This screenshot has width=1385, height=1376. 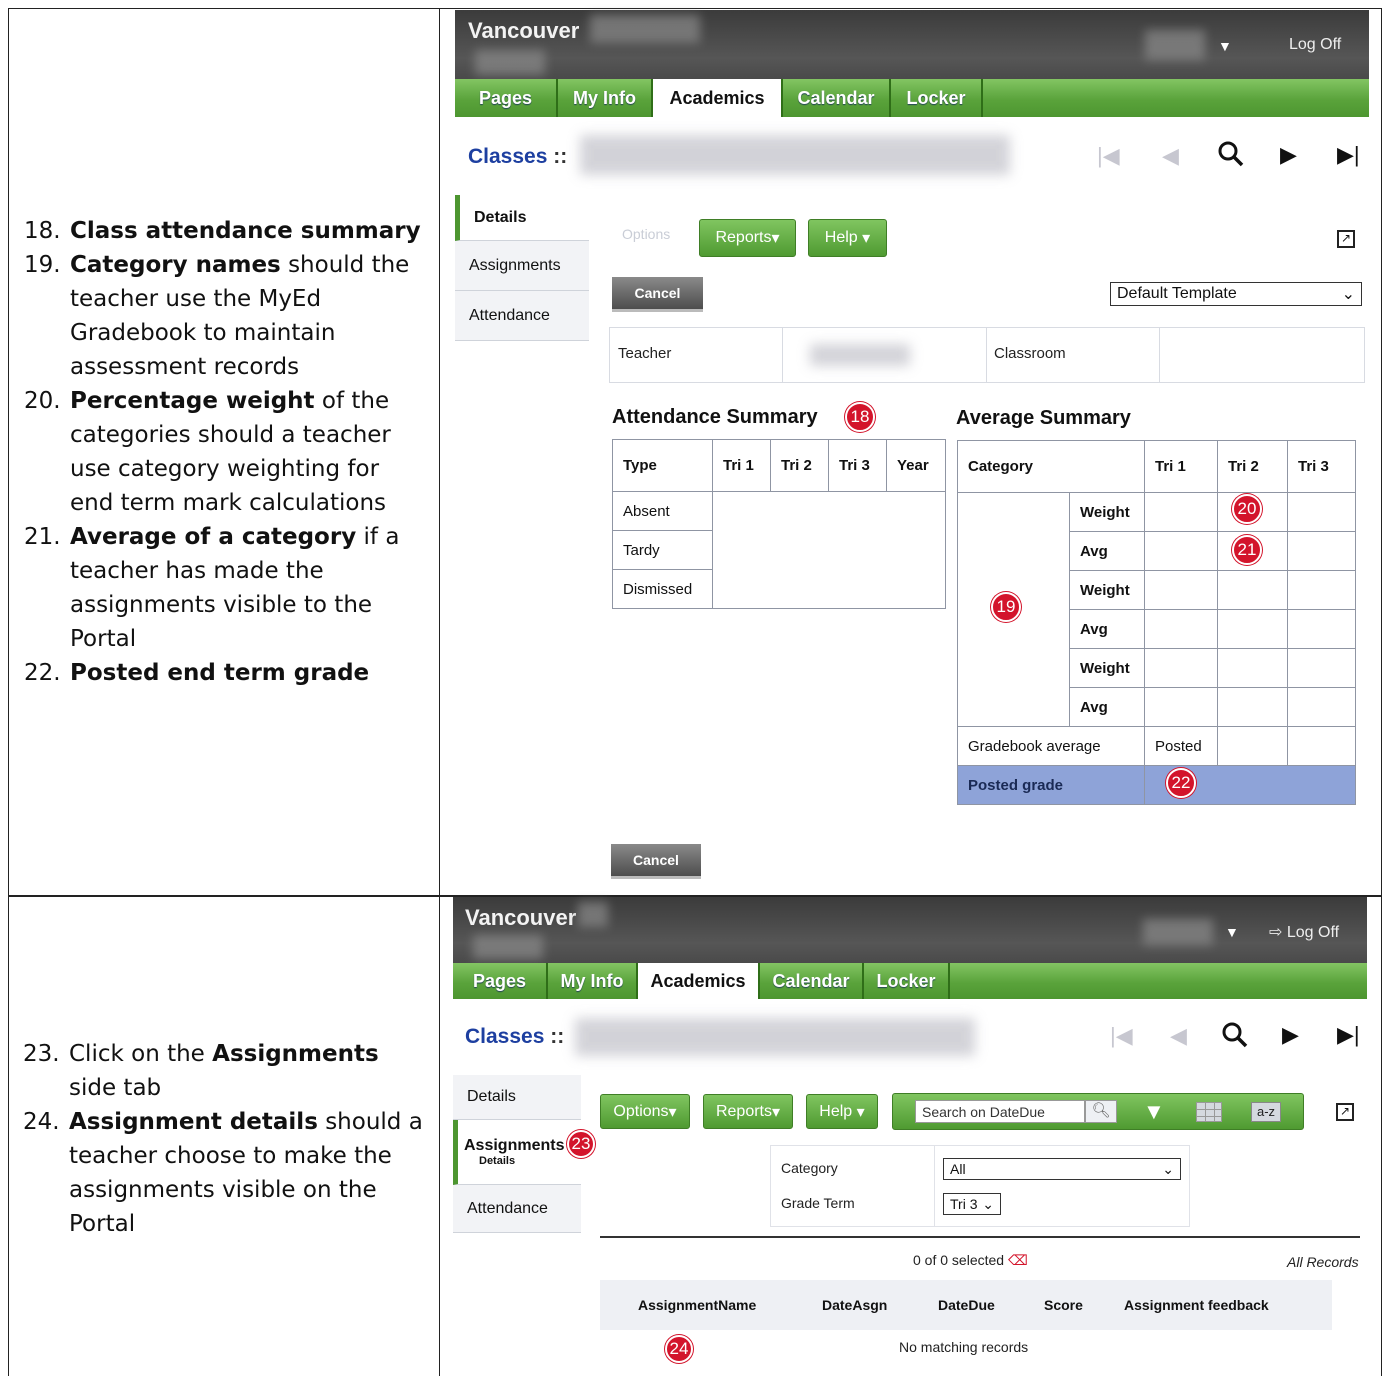 What do you see at coordinates (975, 1305) in the screenshot?
I see `col-date-due: DateDue` at bounding box center [975, 1305].